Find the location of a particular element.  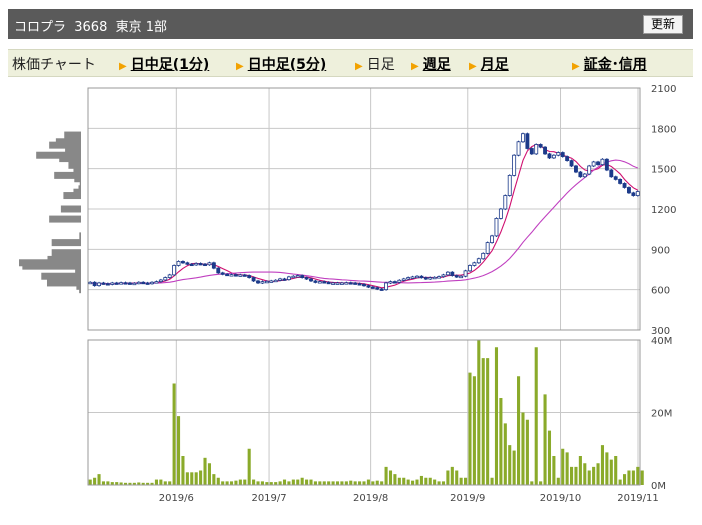

month-tick-label: 2019/11 is located at coordinates (638, 498).